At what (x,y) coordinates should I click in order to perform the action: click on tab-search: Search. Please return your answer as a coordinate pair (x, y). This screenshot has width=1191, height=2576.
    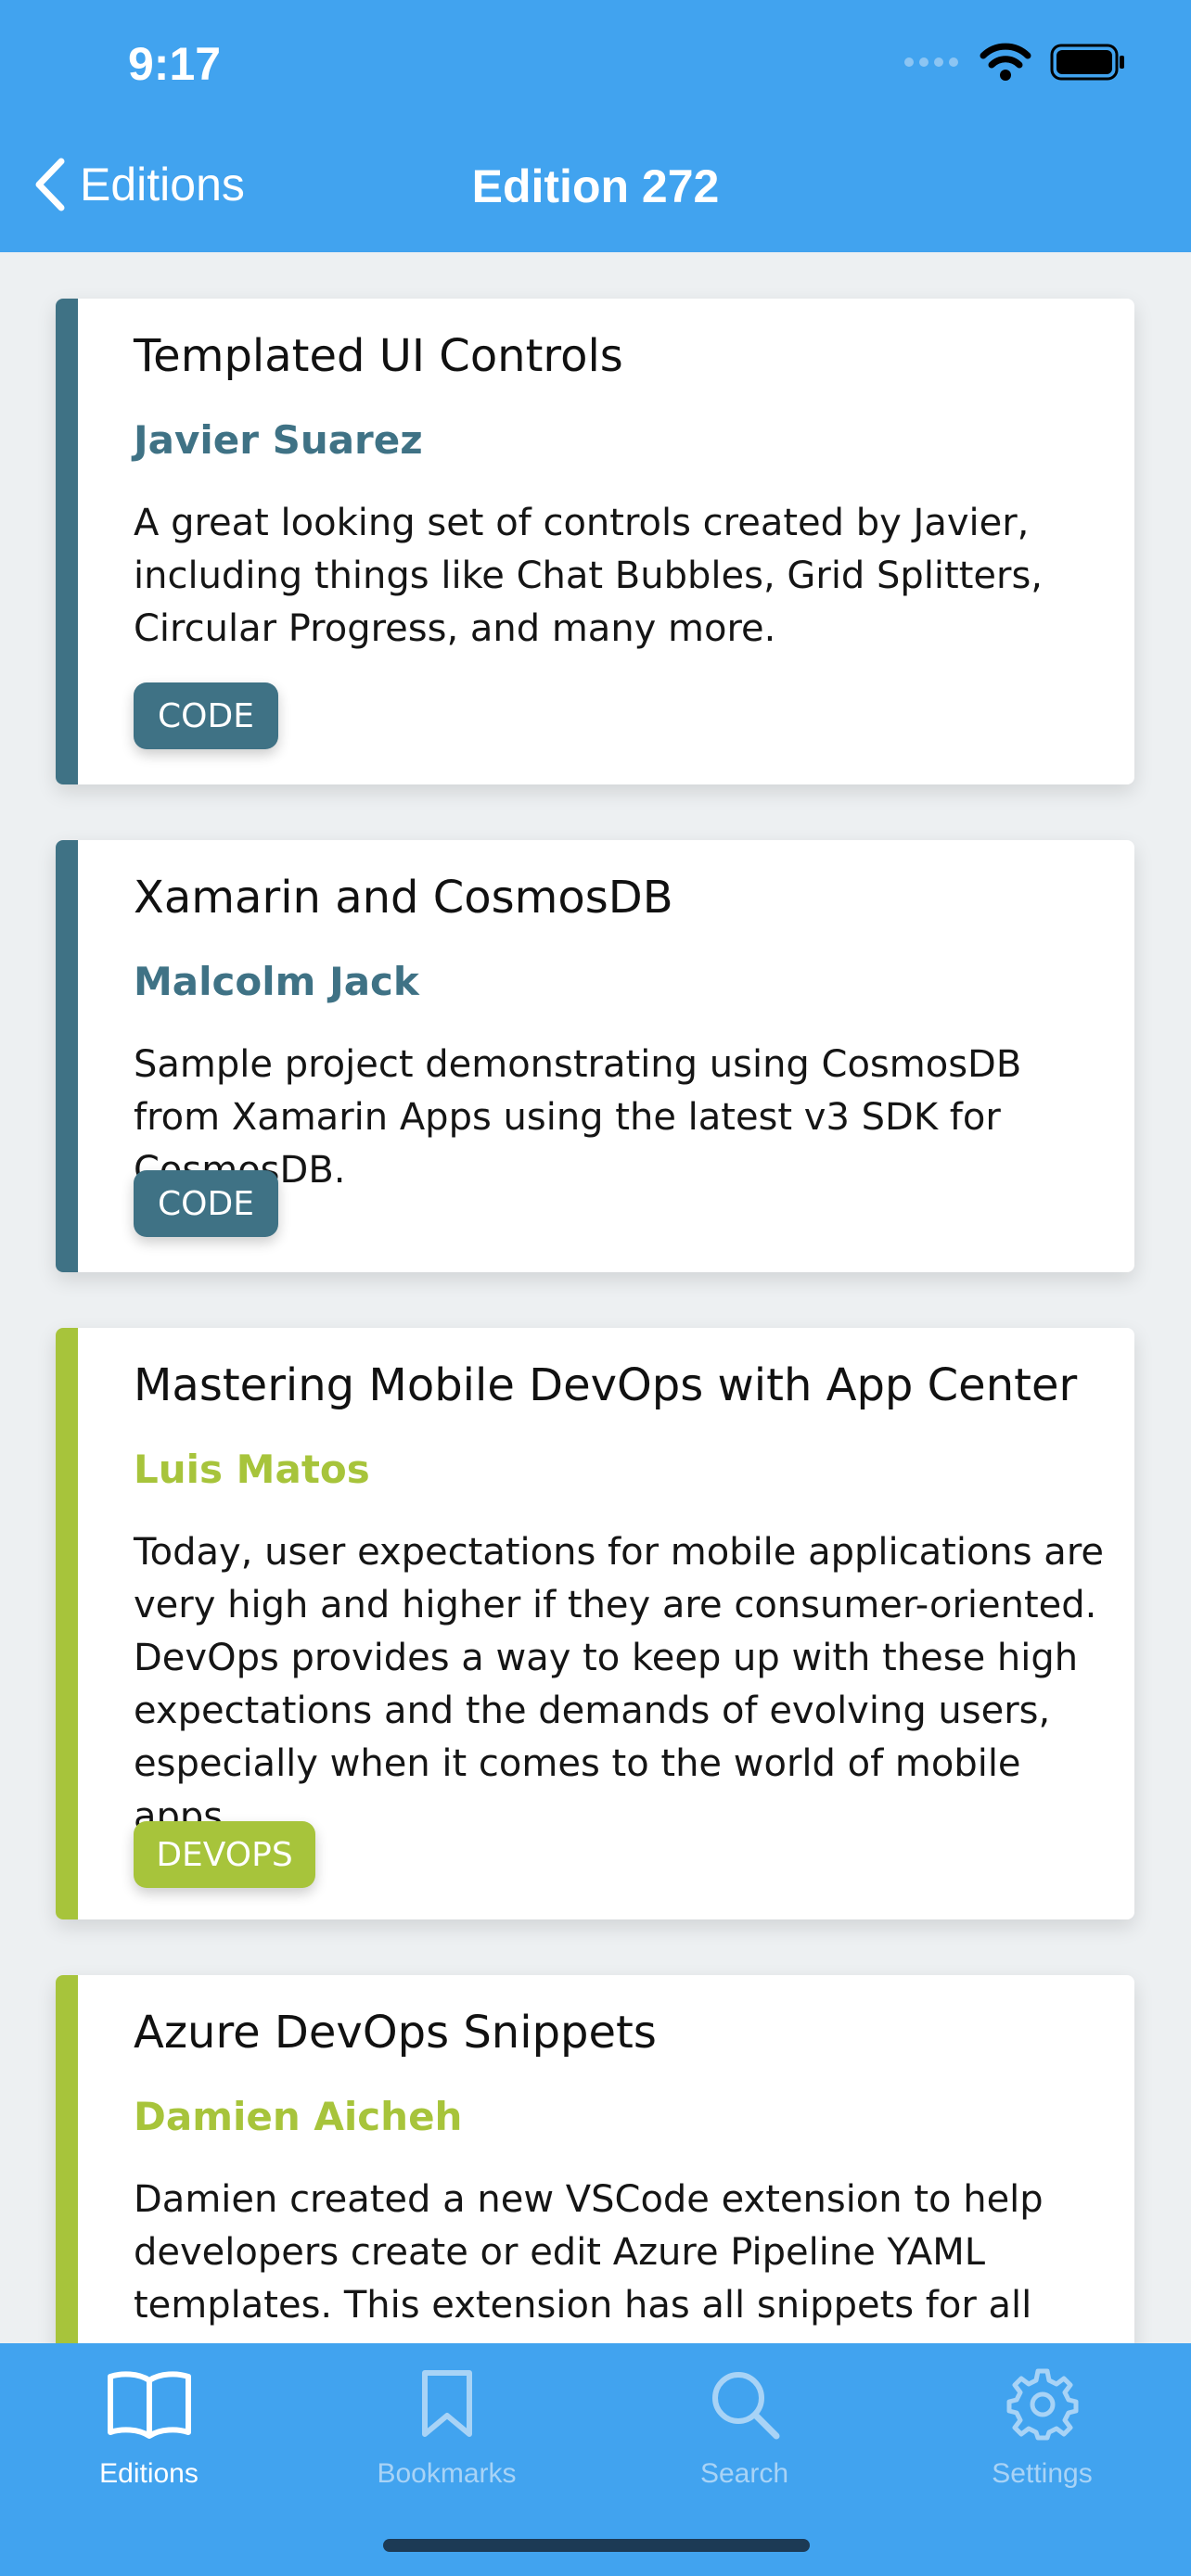
    Looking at the image, I should click on (744, 2426).